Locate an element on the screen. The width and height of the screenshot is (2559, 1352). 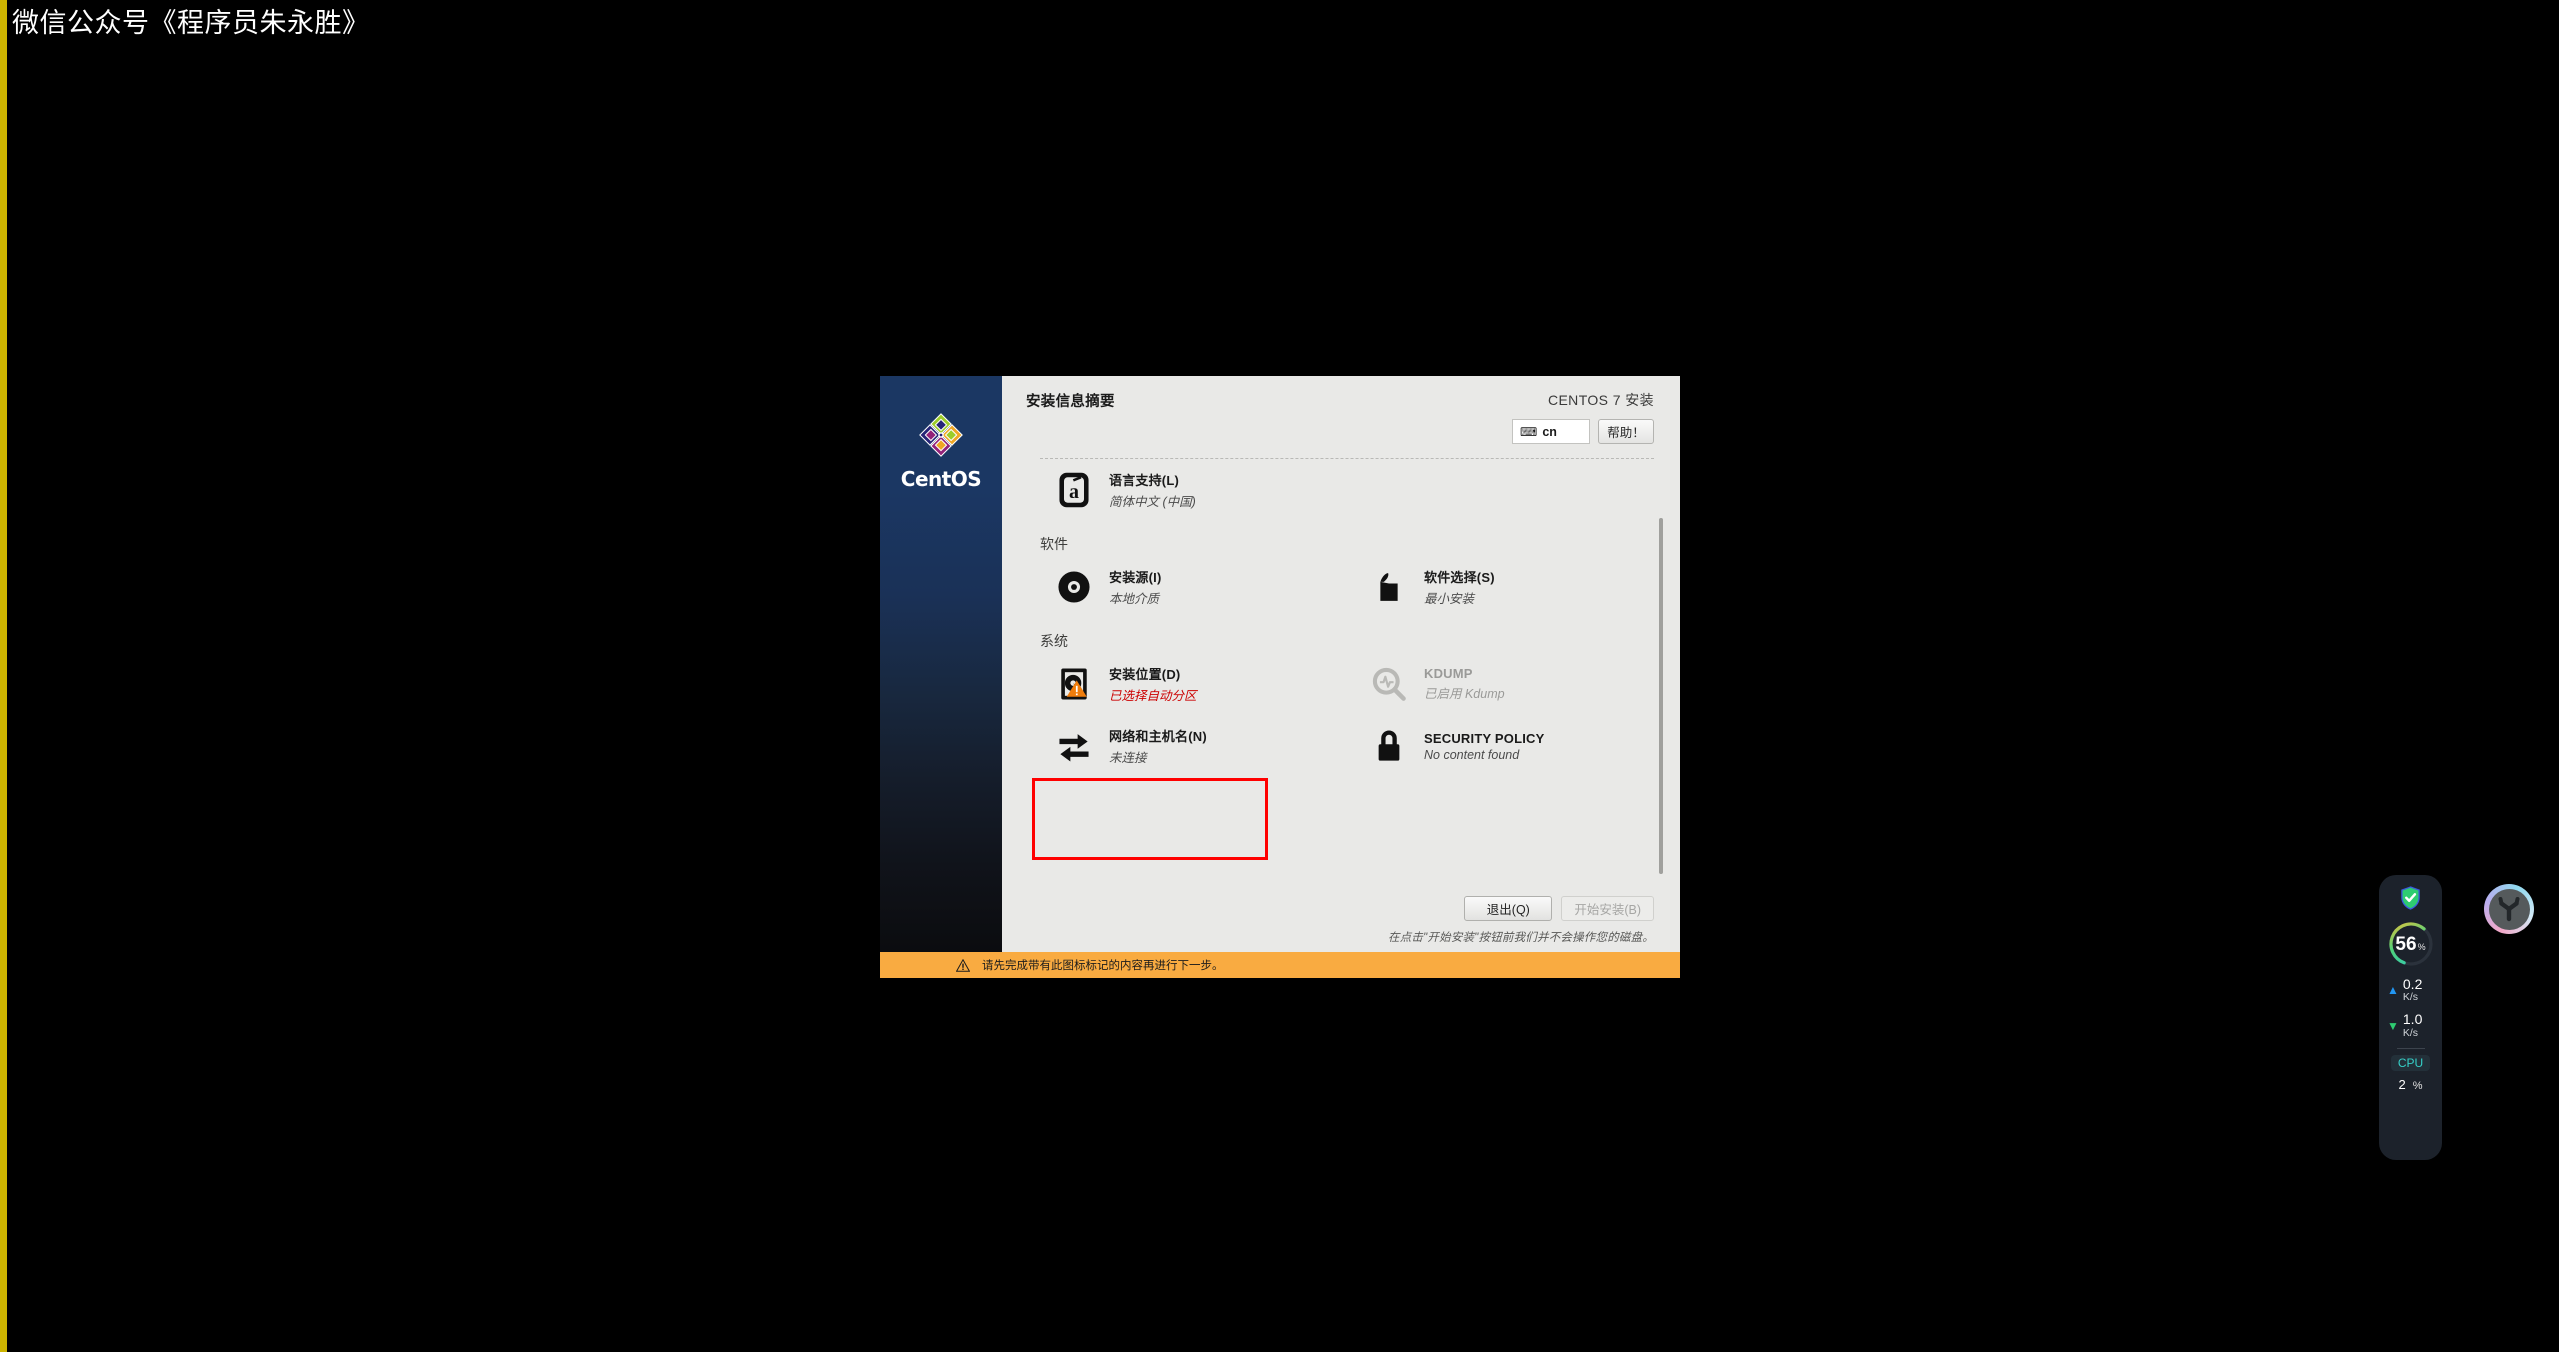
download-value: 1.0 is located at coordinates (2412, 1019).